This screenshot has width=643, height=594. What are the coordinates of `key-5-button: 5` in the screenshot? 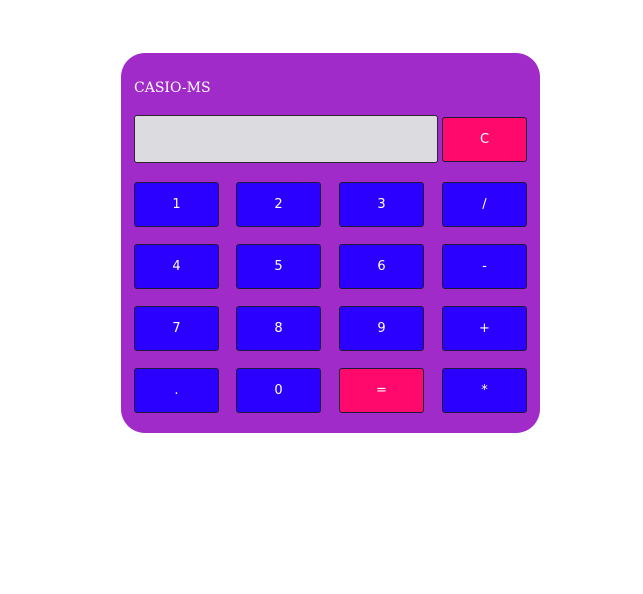 It's located at (278, 266).